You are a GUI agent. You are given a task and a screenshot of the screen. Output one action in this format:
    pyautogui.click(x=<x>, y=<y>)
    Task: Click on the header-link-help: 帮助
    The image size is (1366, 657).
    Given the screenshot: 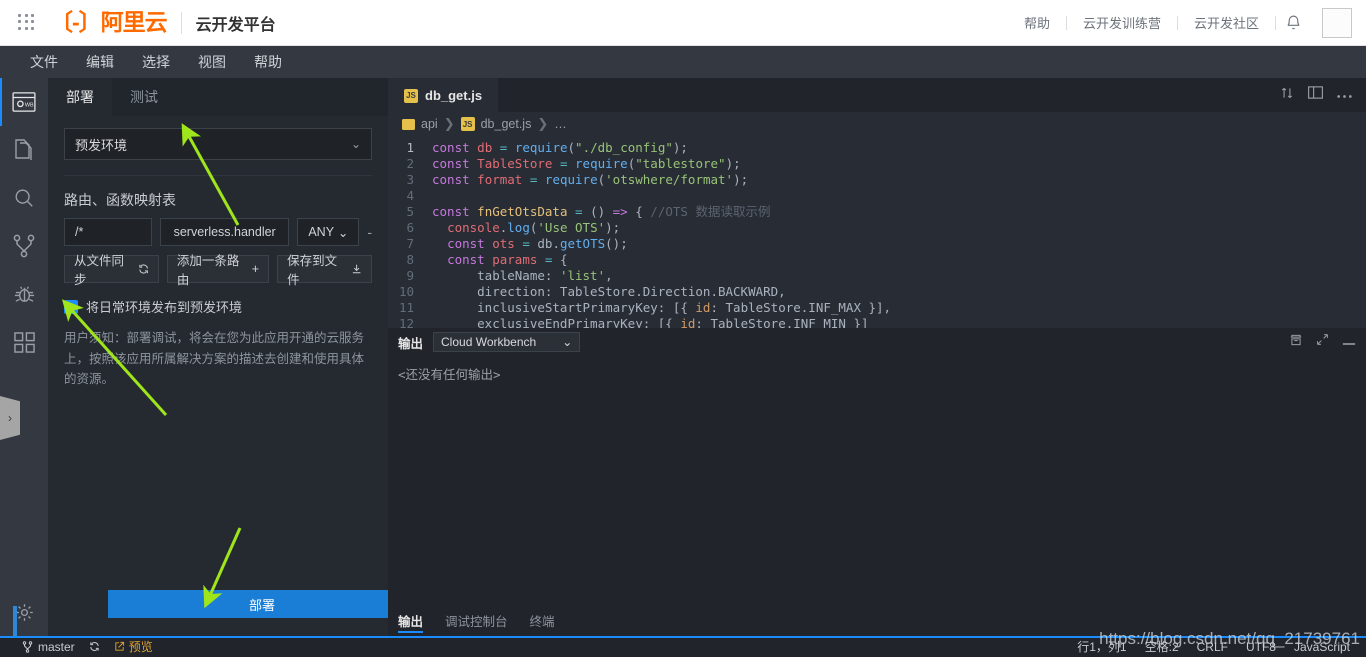 What is the action you would take?
    pyautogui.click(x=1037, y=22)
    